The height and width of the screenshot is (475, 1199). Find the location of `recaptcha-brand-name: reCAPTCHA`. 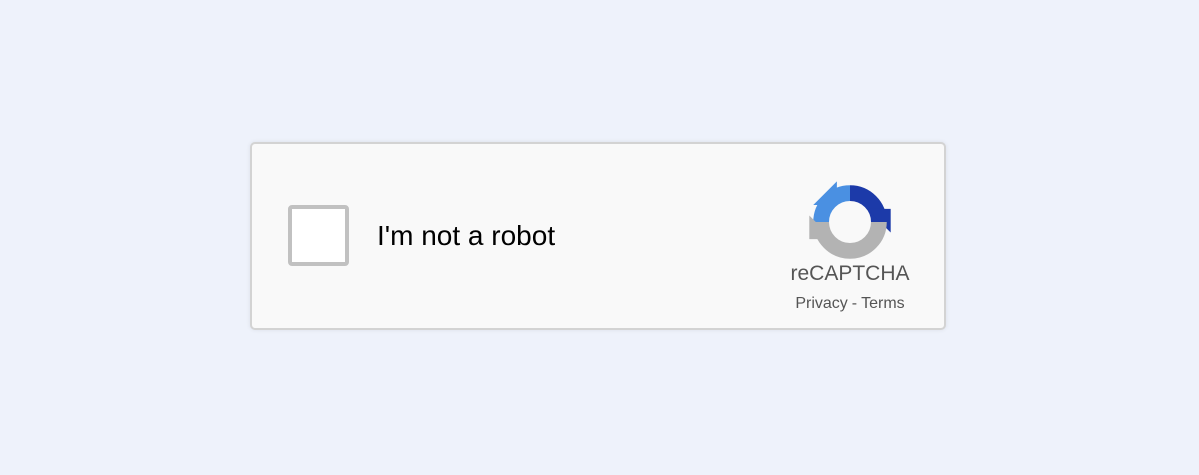

recaptcha-brand-name: reCAPTCHA is located at coordinates (850, 273).